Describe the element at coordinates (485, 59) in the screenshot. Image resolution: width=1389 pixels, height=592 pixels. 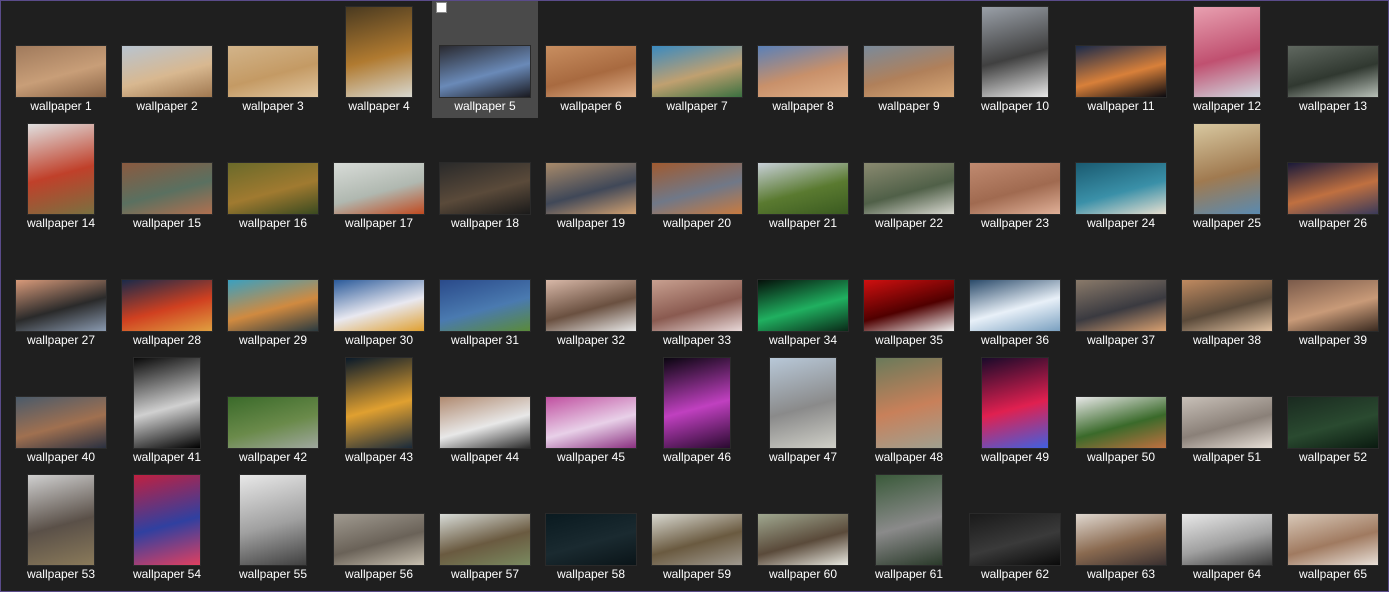
I see `file-item: wallpaper 5` at that location.